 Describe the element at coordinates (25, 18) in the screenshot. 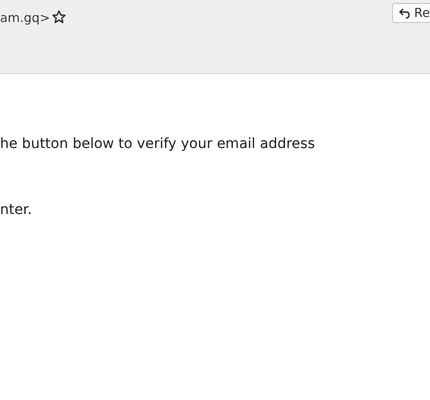

I see `sender-address: am.gq>` at that location.